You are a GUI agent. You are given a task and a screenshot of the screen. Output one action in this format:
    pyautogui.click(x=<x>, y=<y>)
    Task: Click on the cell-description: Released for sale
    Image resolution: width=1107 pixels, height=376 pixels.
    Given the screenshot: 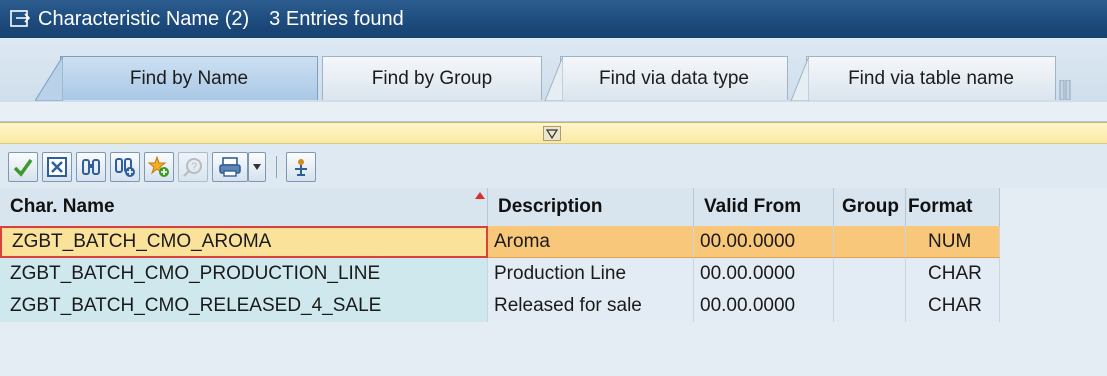 What is the action you would take?
    pyautogui.click(x=591, y=306)
    